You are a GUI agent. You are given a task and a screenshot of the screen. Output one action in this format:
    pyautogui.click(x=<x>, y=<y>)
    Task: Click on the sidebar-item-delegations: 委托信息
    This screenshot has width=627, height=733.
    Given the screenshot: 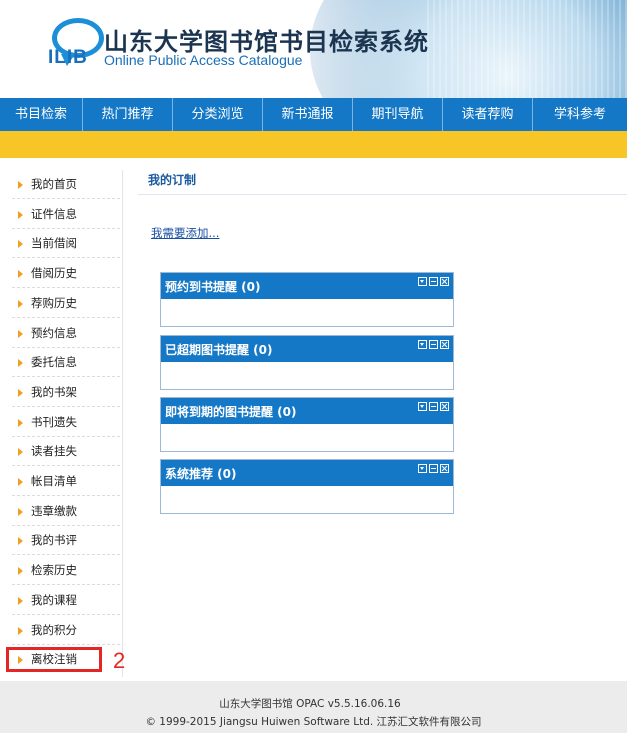 What is the action you would take?
    pyautogui.click(x=66, y=363)
    